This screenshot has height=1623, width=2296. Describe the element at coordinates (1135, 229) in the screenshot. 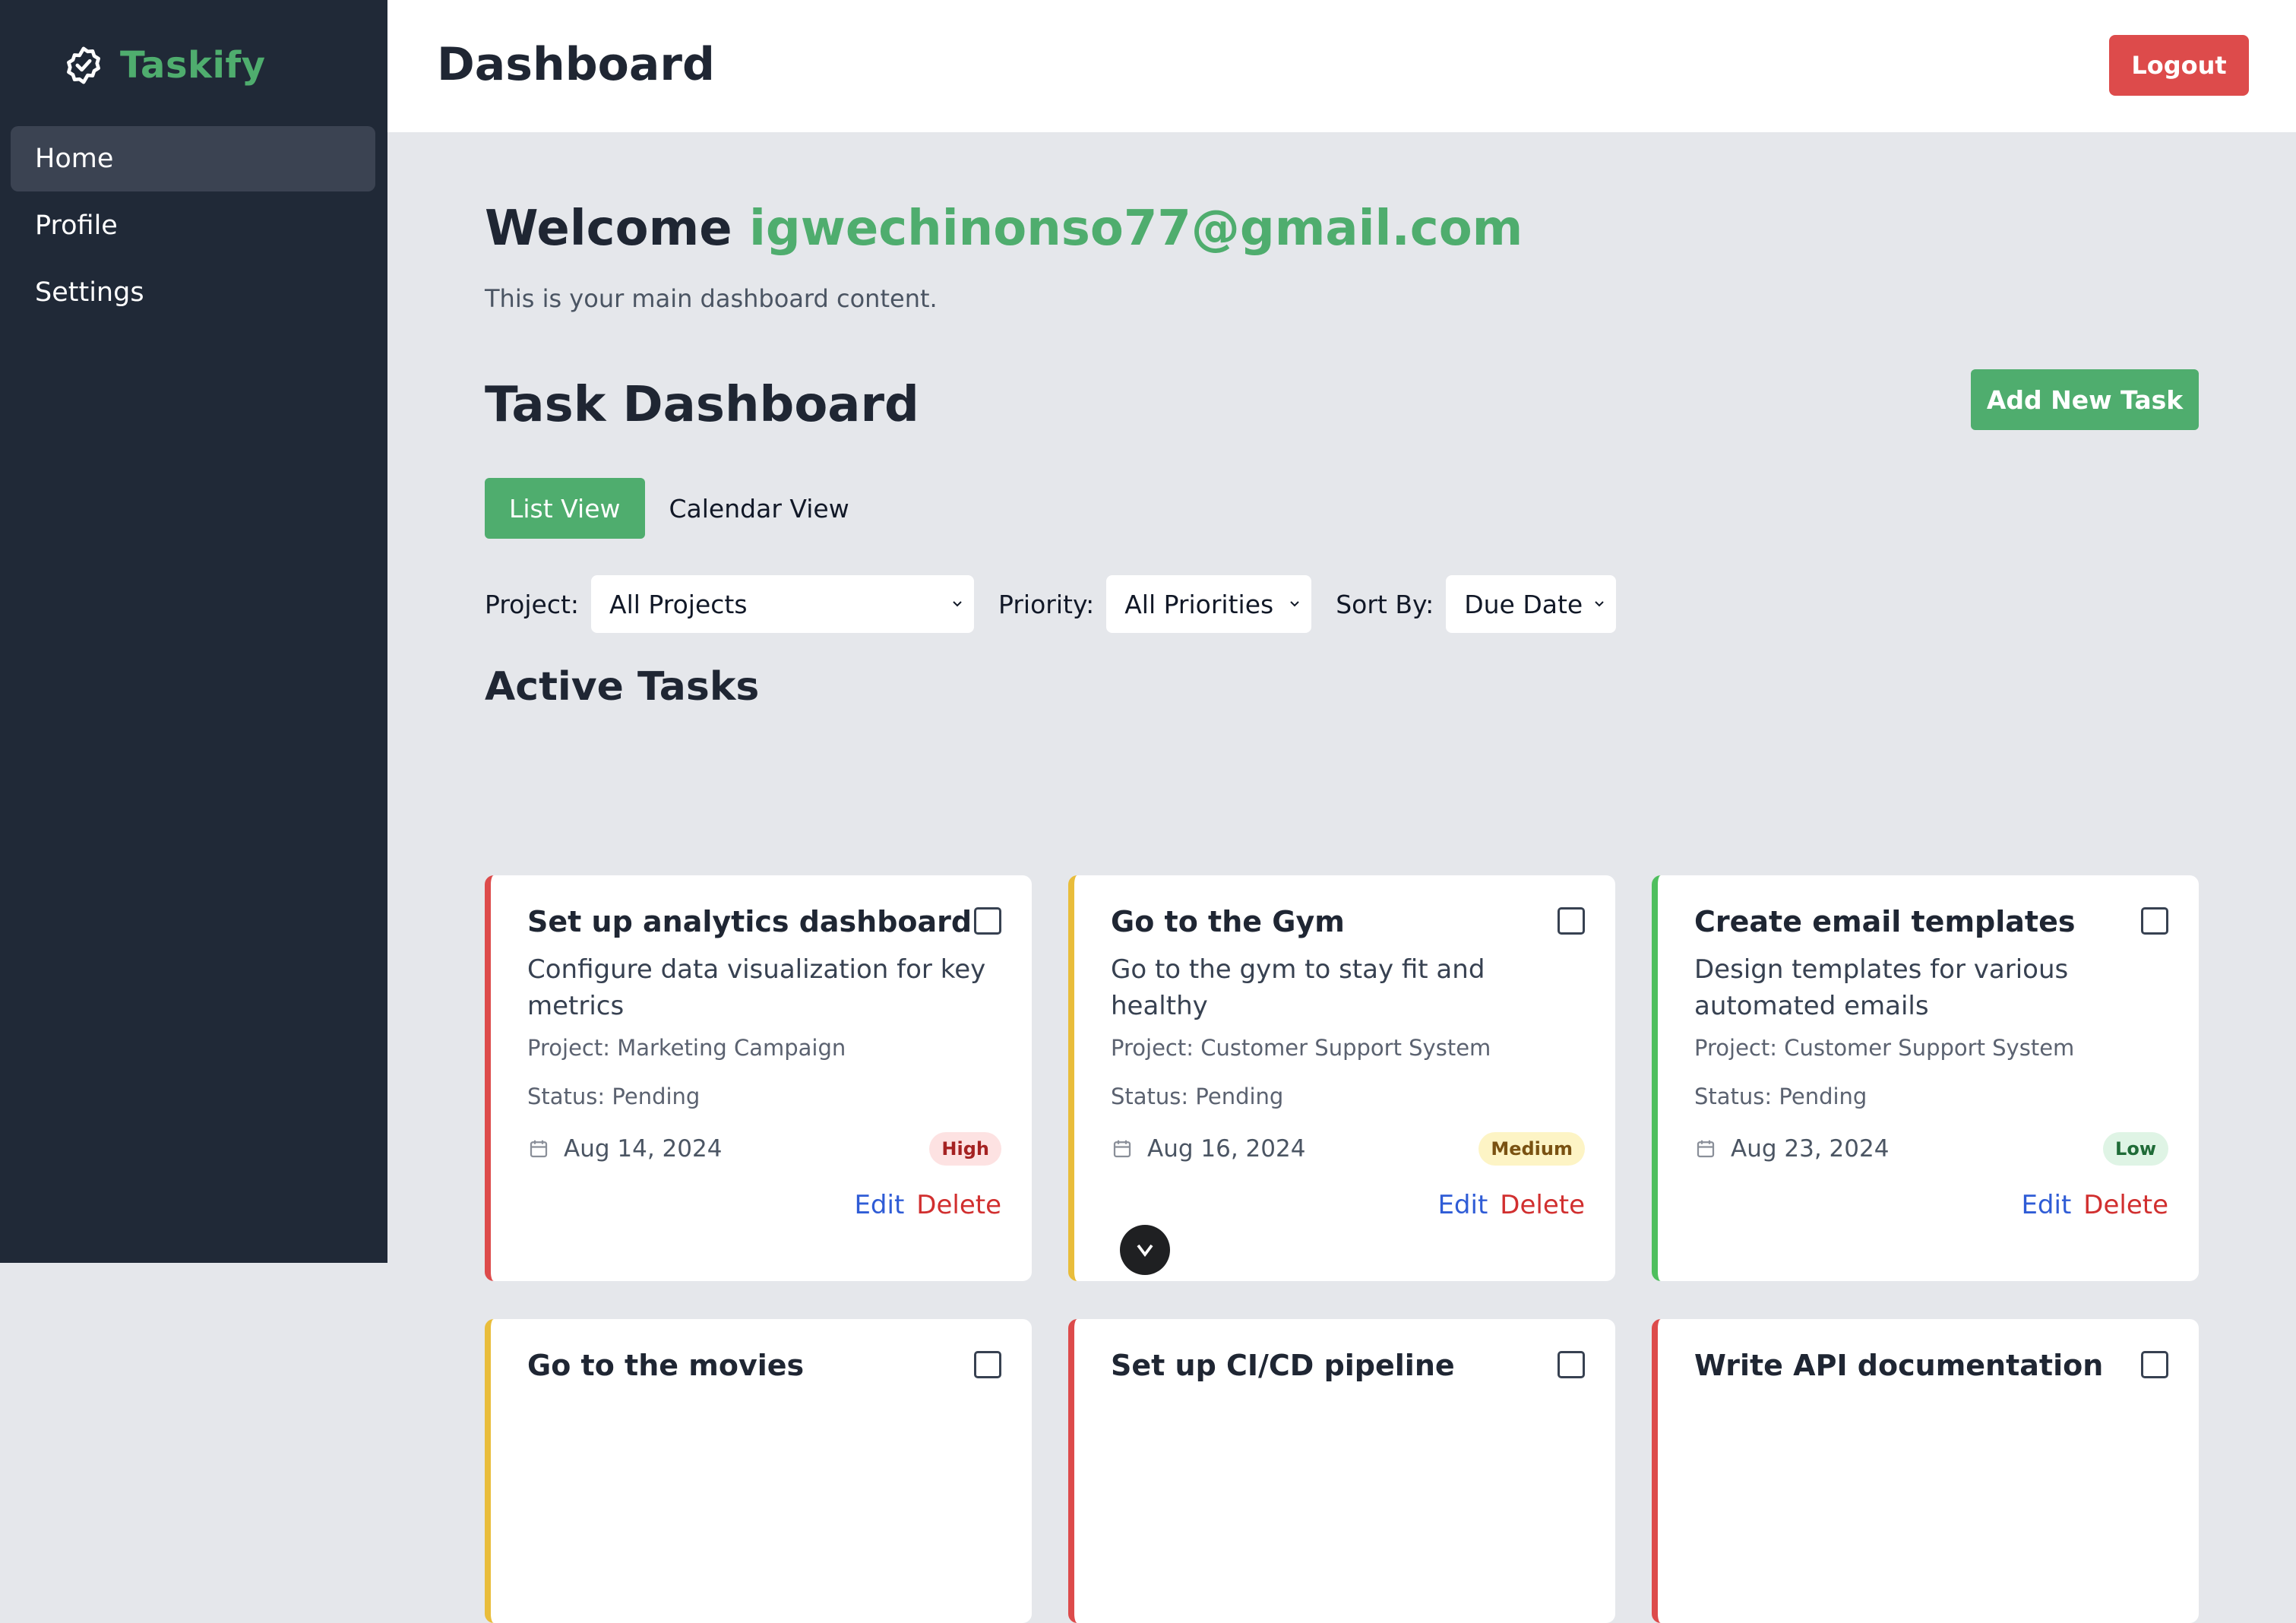

I see `user-email: igwechinonso77@gmail.com` at that location.